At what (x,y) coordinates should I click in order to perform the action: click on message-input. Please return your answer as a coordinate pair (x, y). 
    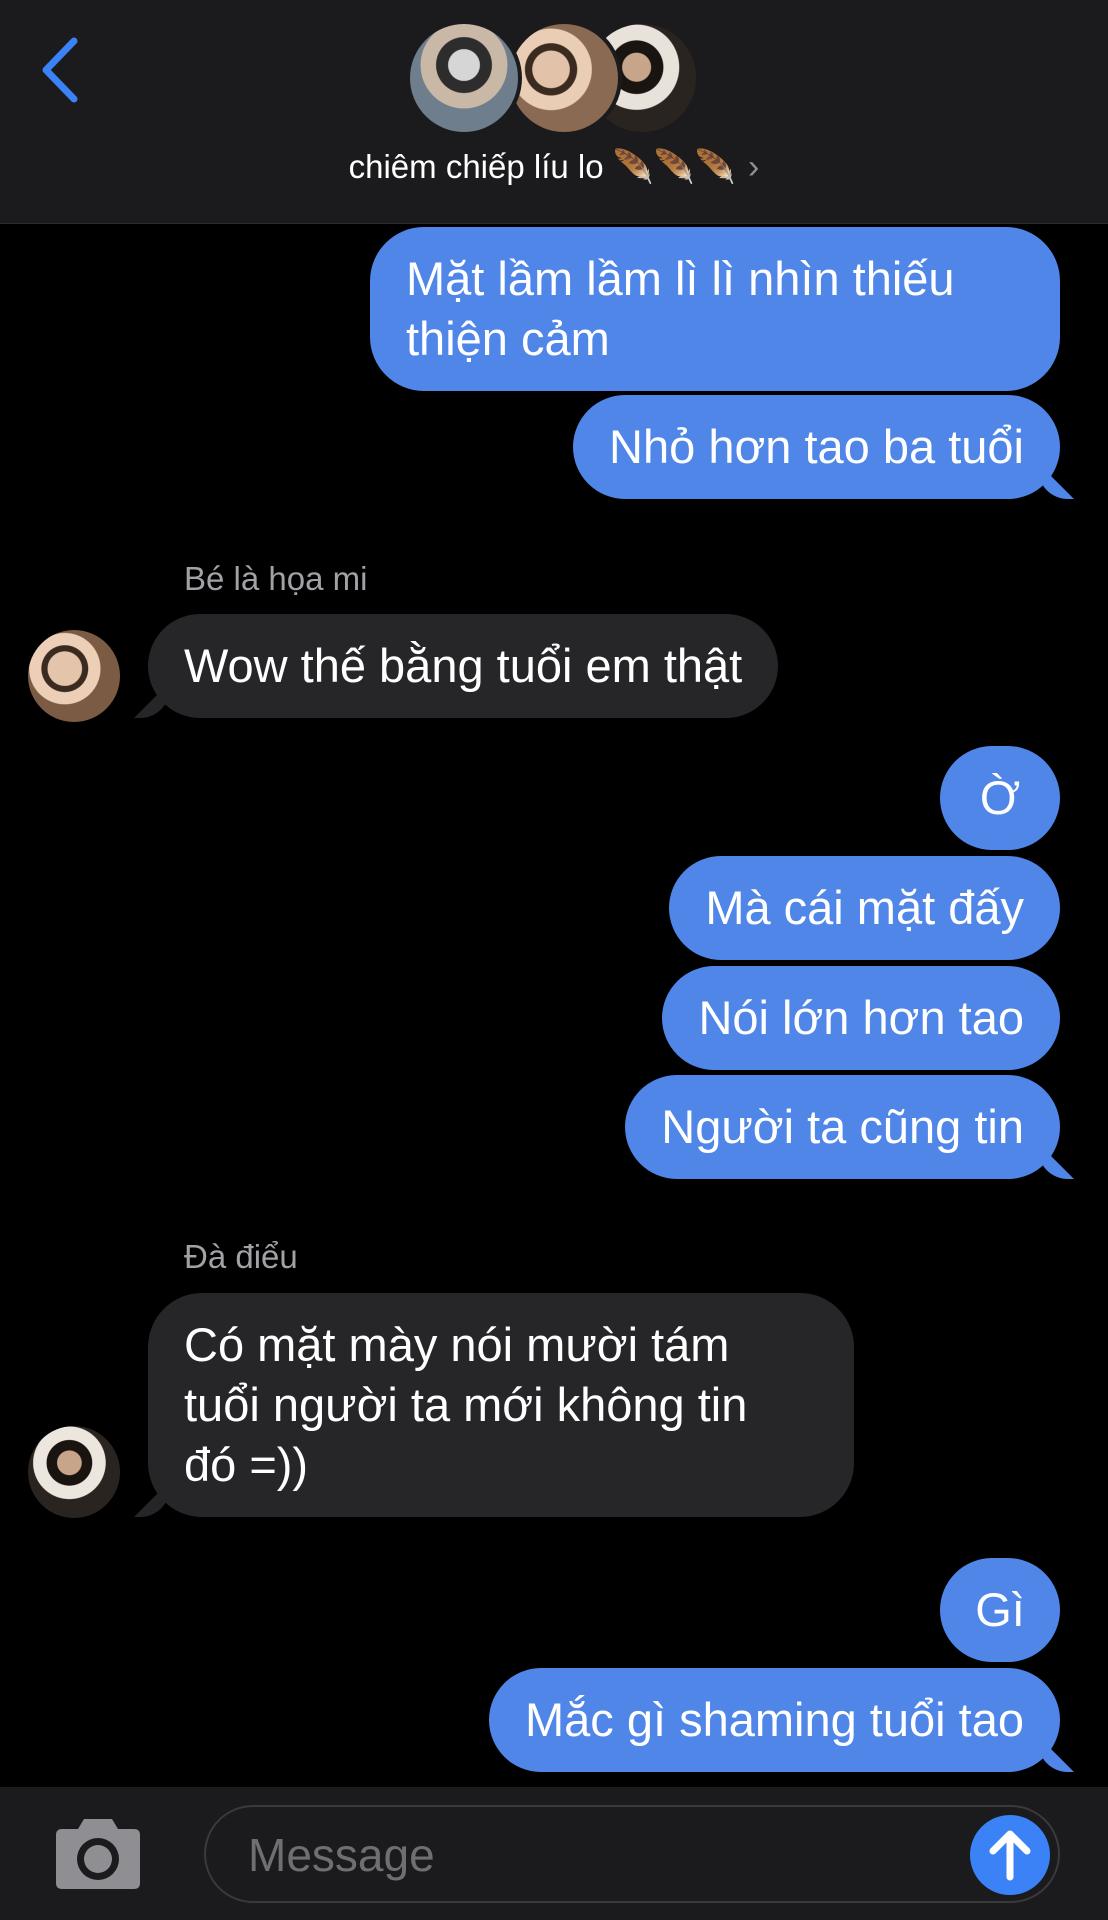
    Looking at the image, I should click on (588, 1855).